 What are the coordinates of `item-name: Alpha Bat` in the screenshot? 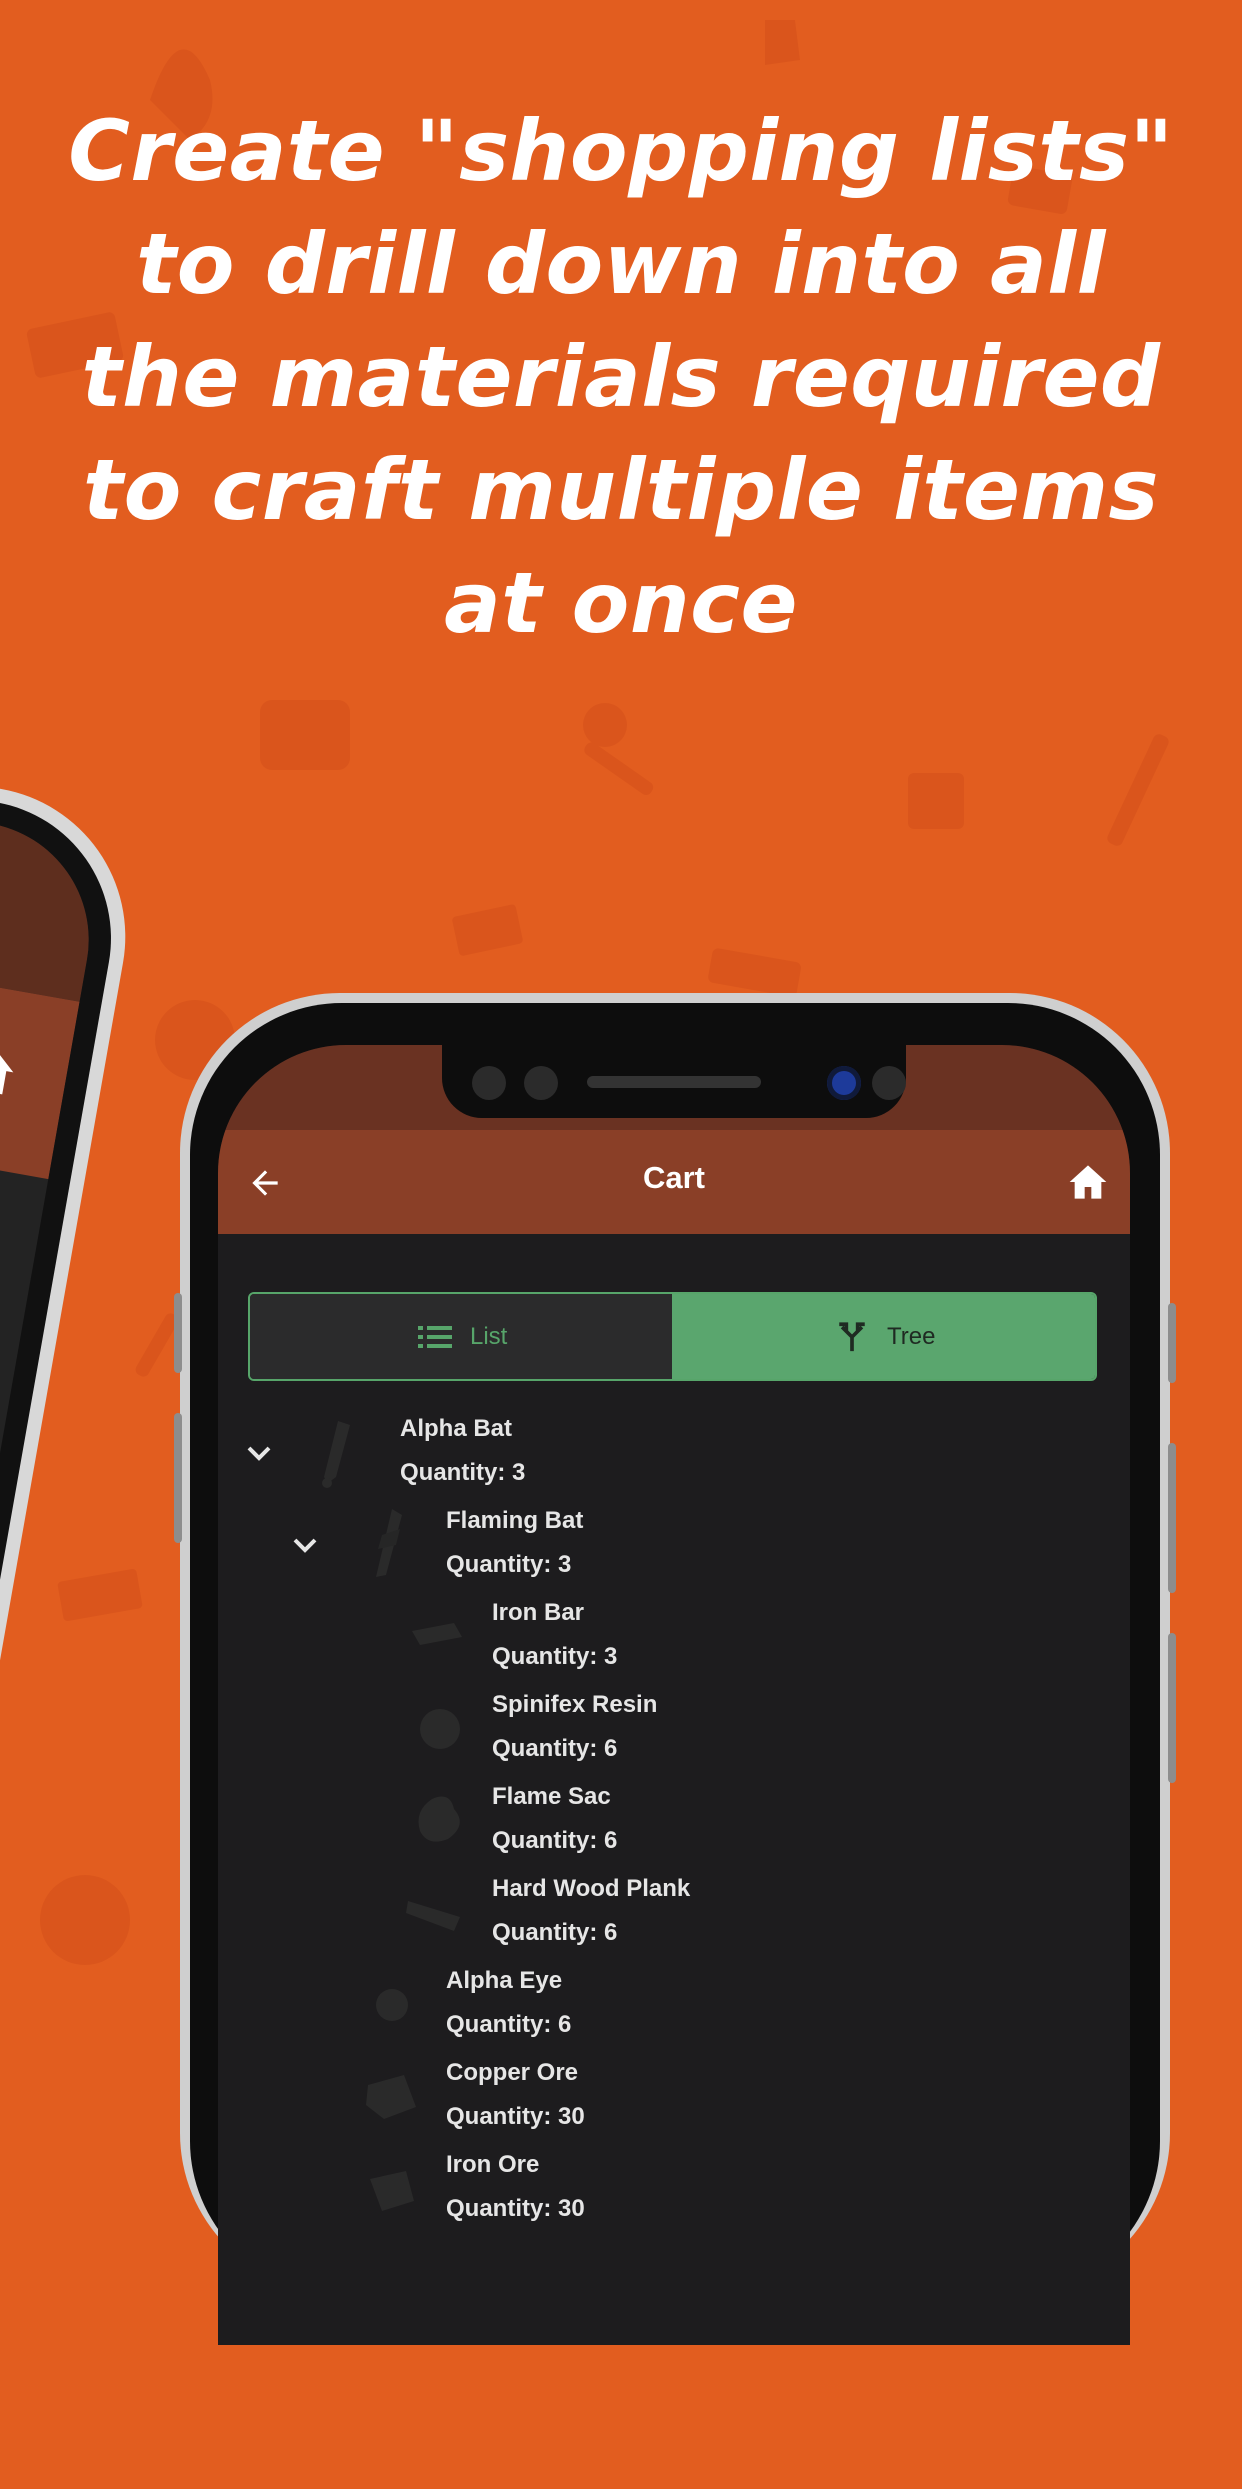 It's located at (456, 1428).